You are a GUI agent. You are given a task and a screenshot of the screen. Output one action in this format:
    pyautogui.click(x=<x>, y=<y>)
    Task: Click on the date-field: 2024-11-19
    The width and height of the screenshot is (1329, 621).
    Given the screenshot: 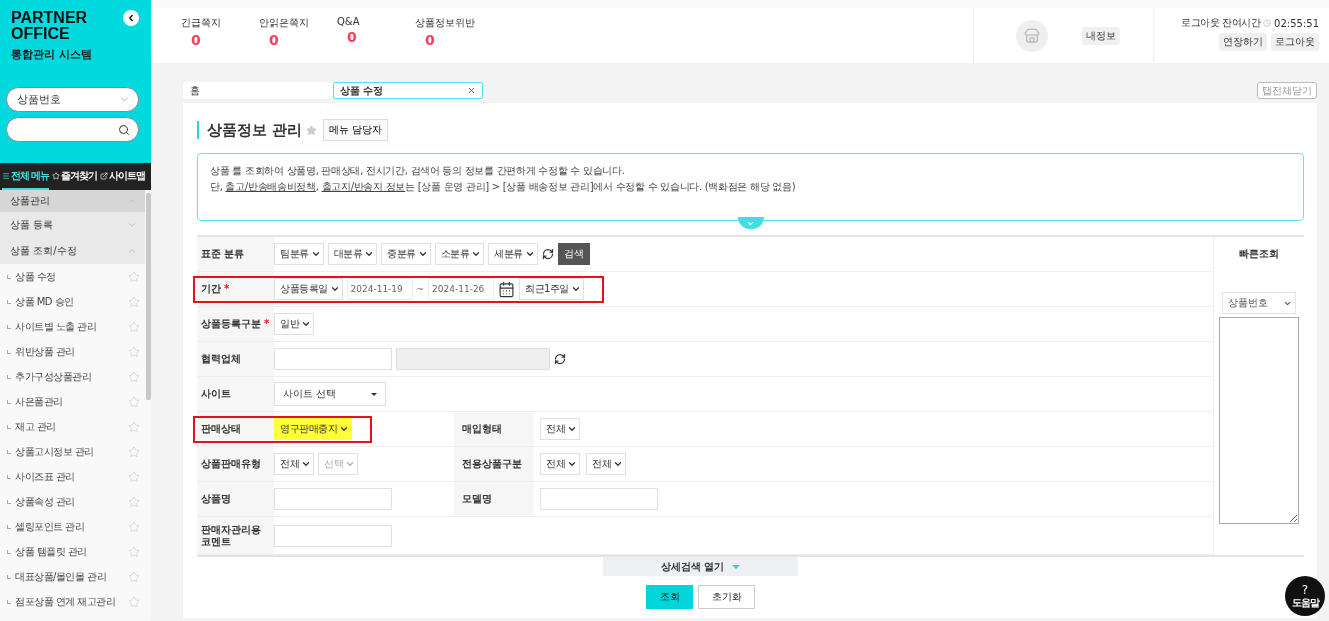 What is the action you would take?
    pyautogui.click(x=379, y=289)
    